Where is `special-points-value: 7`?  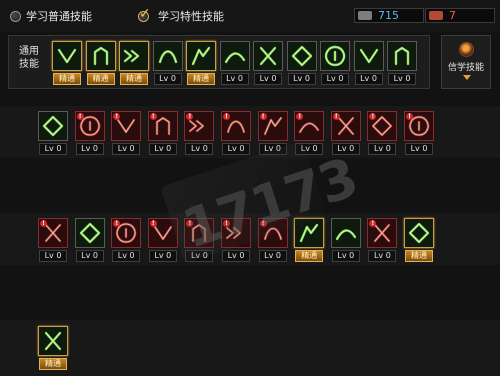
special-points-value: 7 is located at coordinates (452, 15).